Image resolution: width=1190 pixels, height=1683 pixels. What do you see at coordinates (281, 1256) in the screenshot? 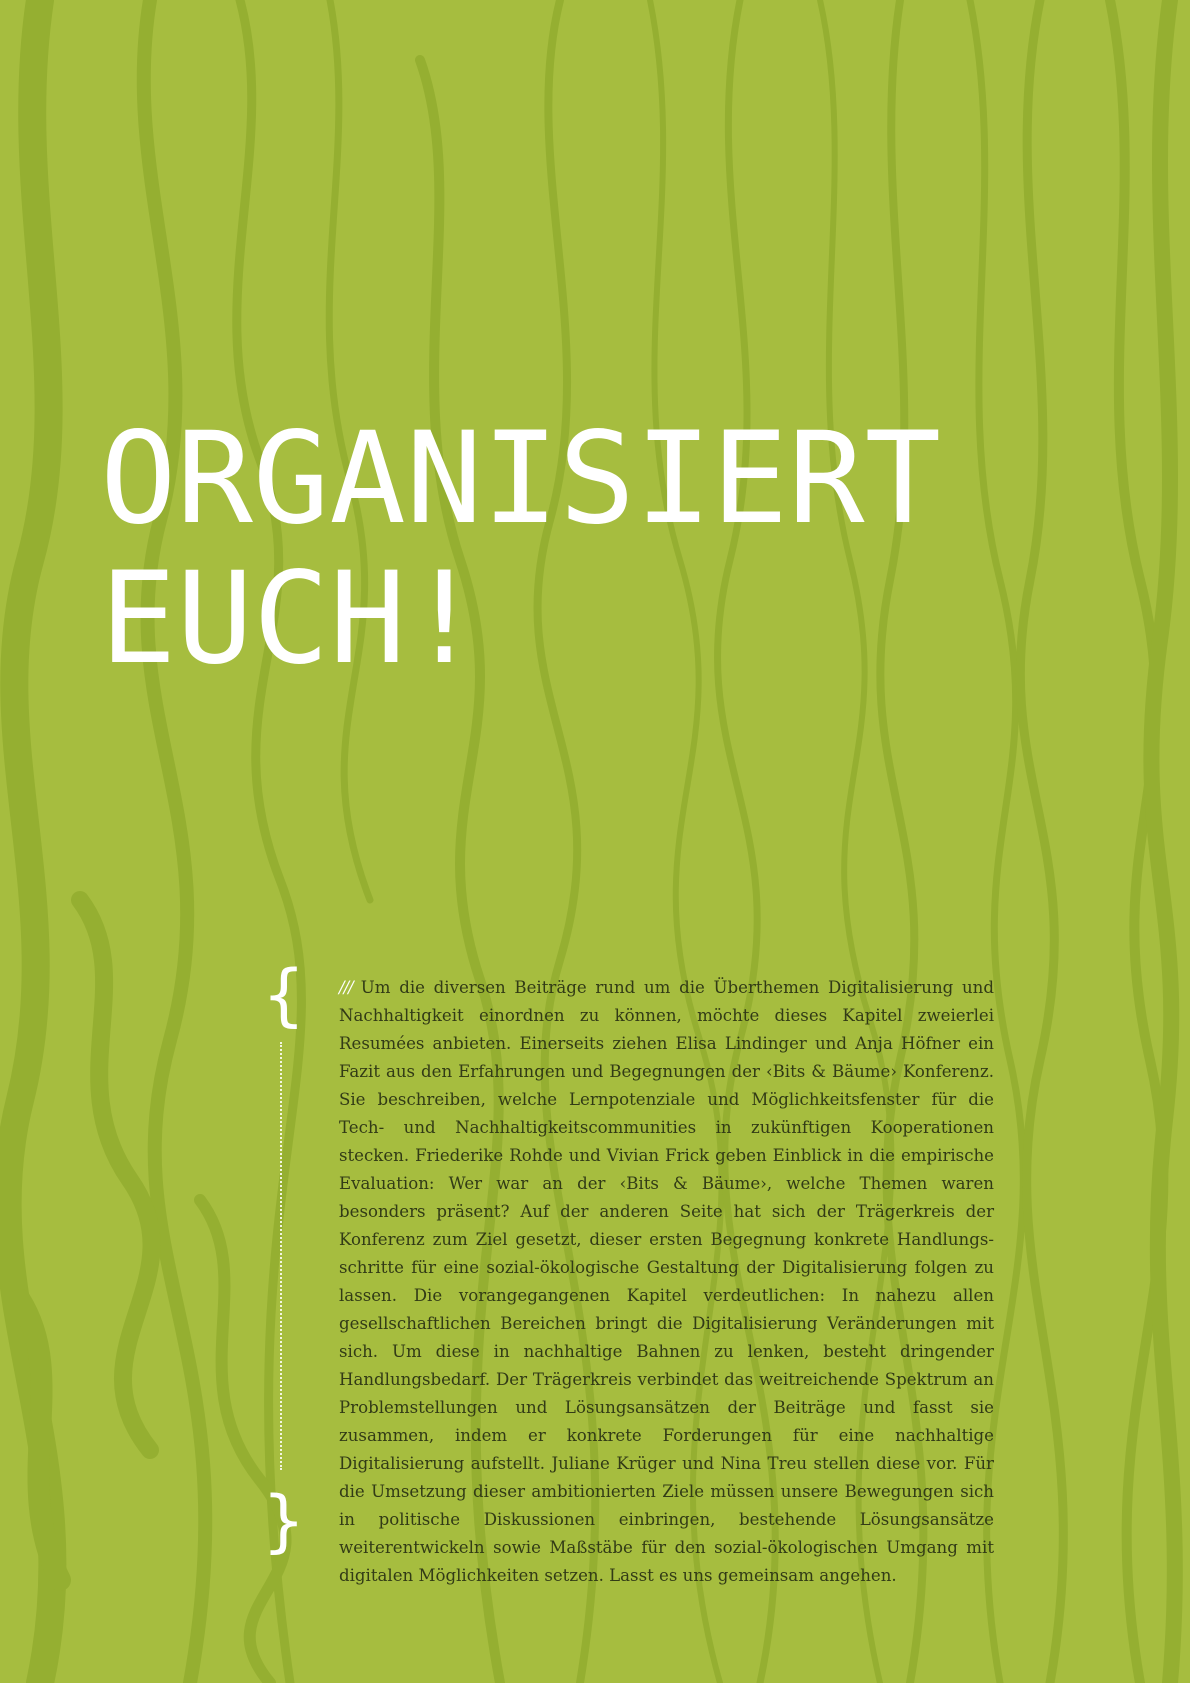
I see `dotted-divider` at bounding box center [281, 1256].